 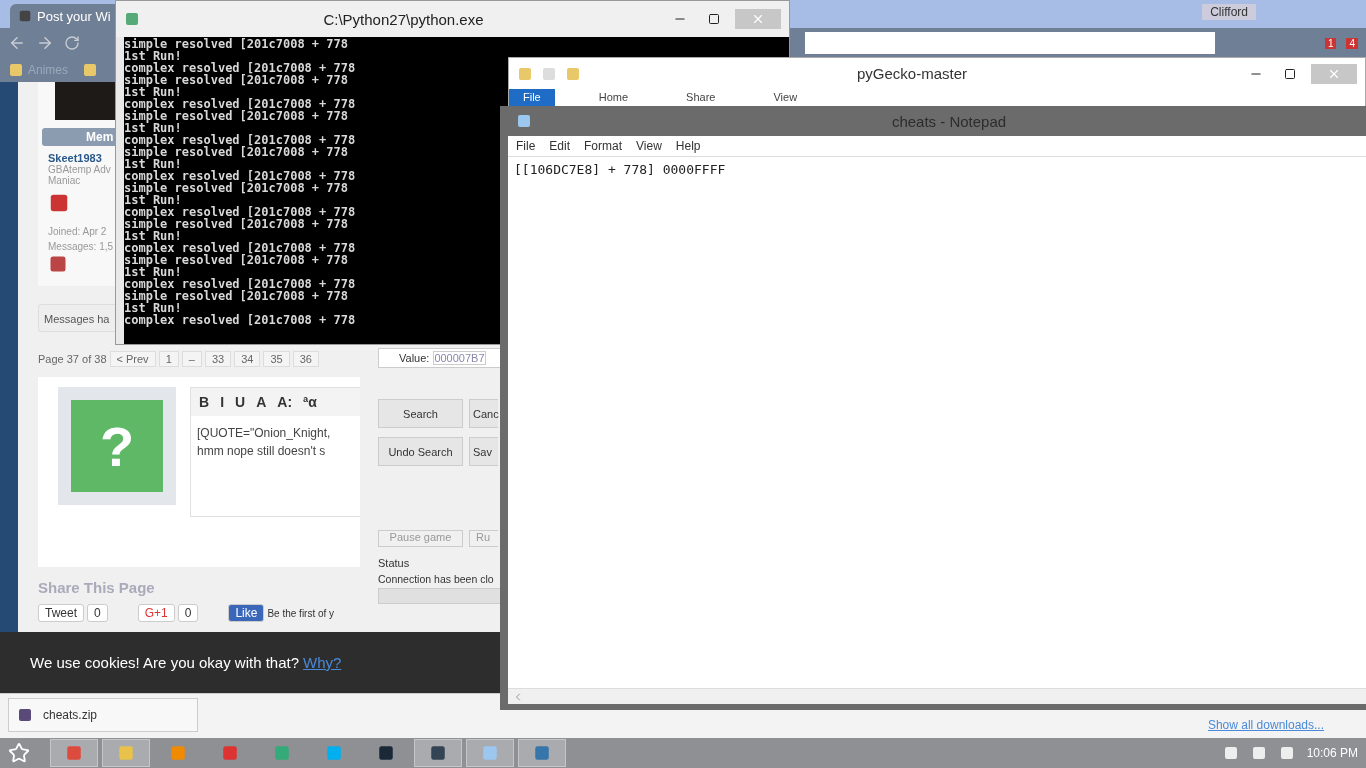 I want to click on format-button: I, so click(x=222, y=402).